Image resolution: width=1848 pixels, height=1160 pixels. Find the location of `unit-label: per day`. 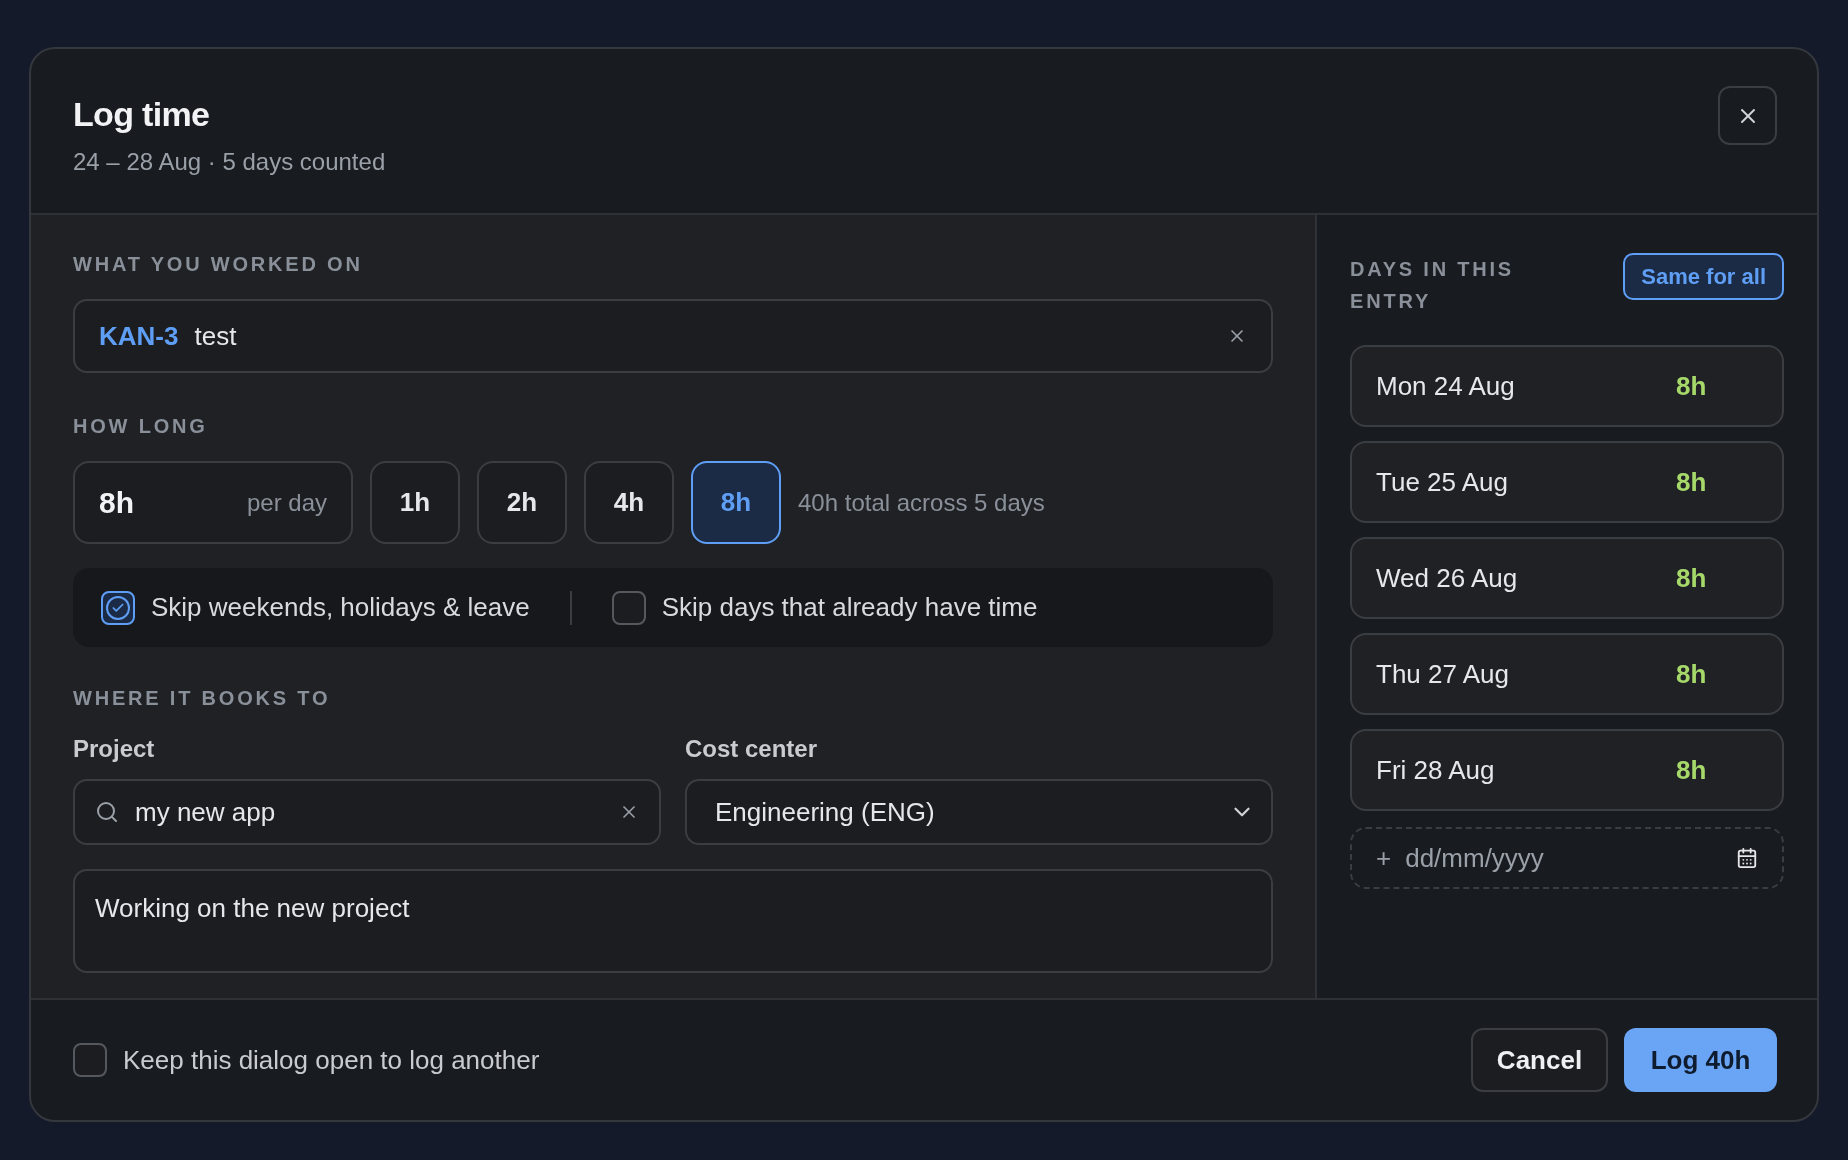

unit-label: per day is located at coordinates (286, 502).